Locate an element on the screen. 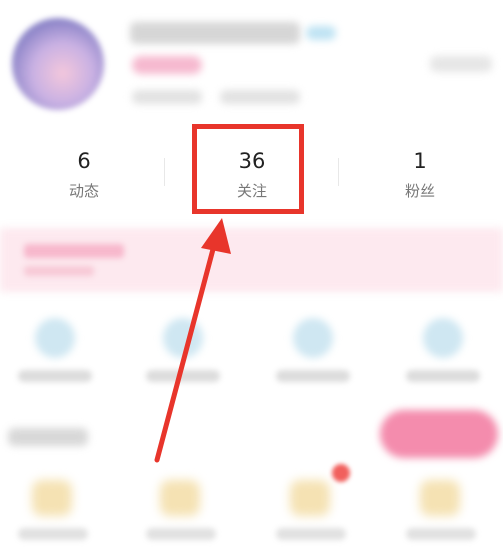 The image size is (503, 549). promo-banner-subtitle is located at coordinates (59, 271).